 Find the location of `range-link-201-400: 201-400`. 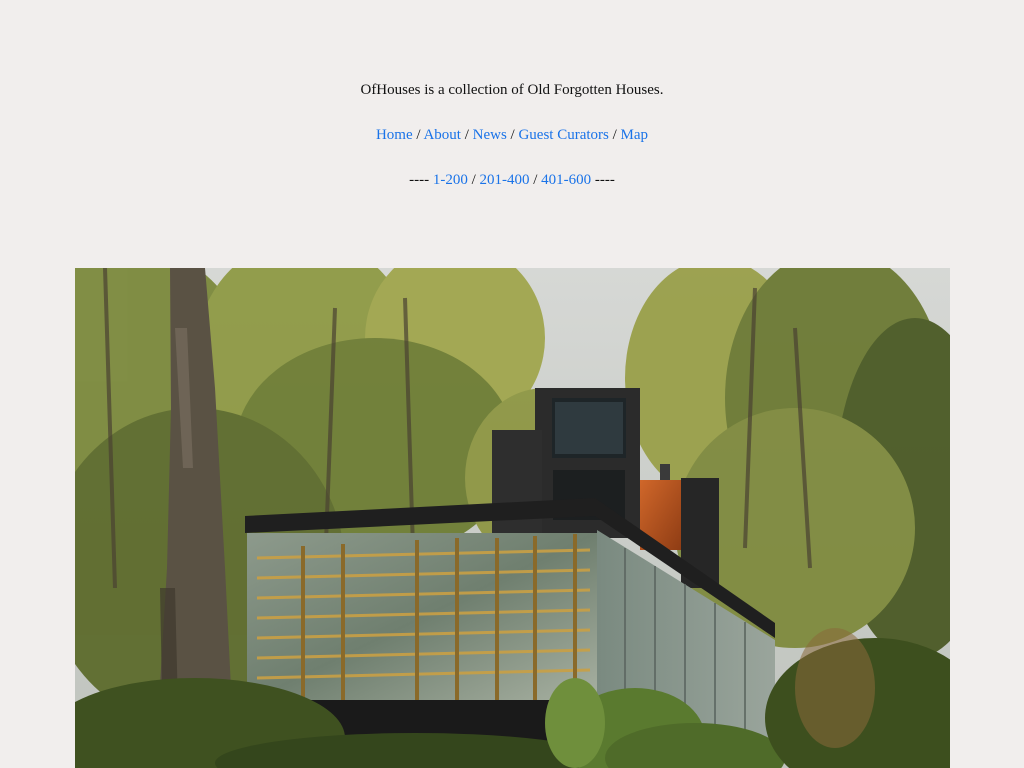

range-link-201-400: 201-400 is located at coordinates (505, 180).